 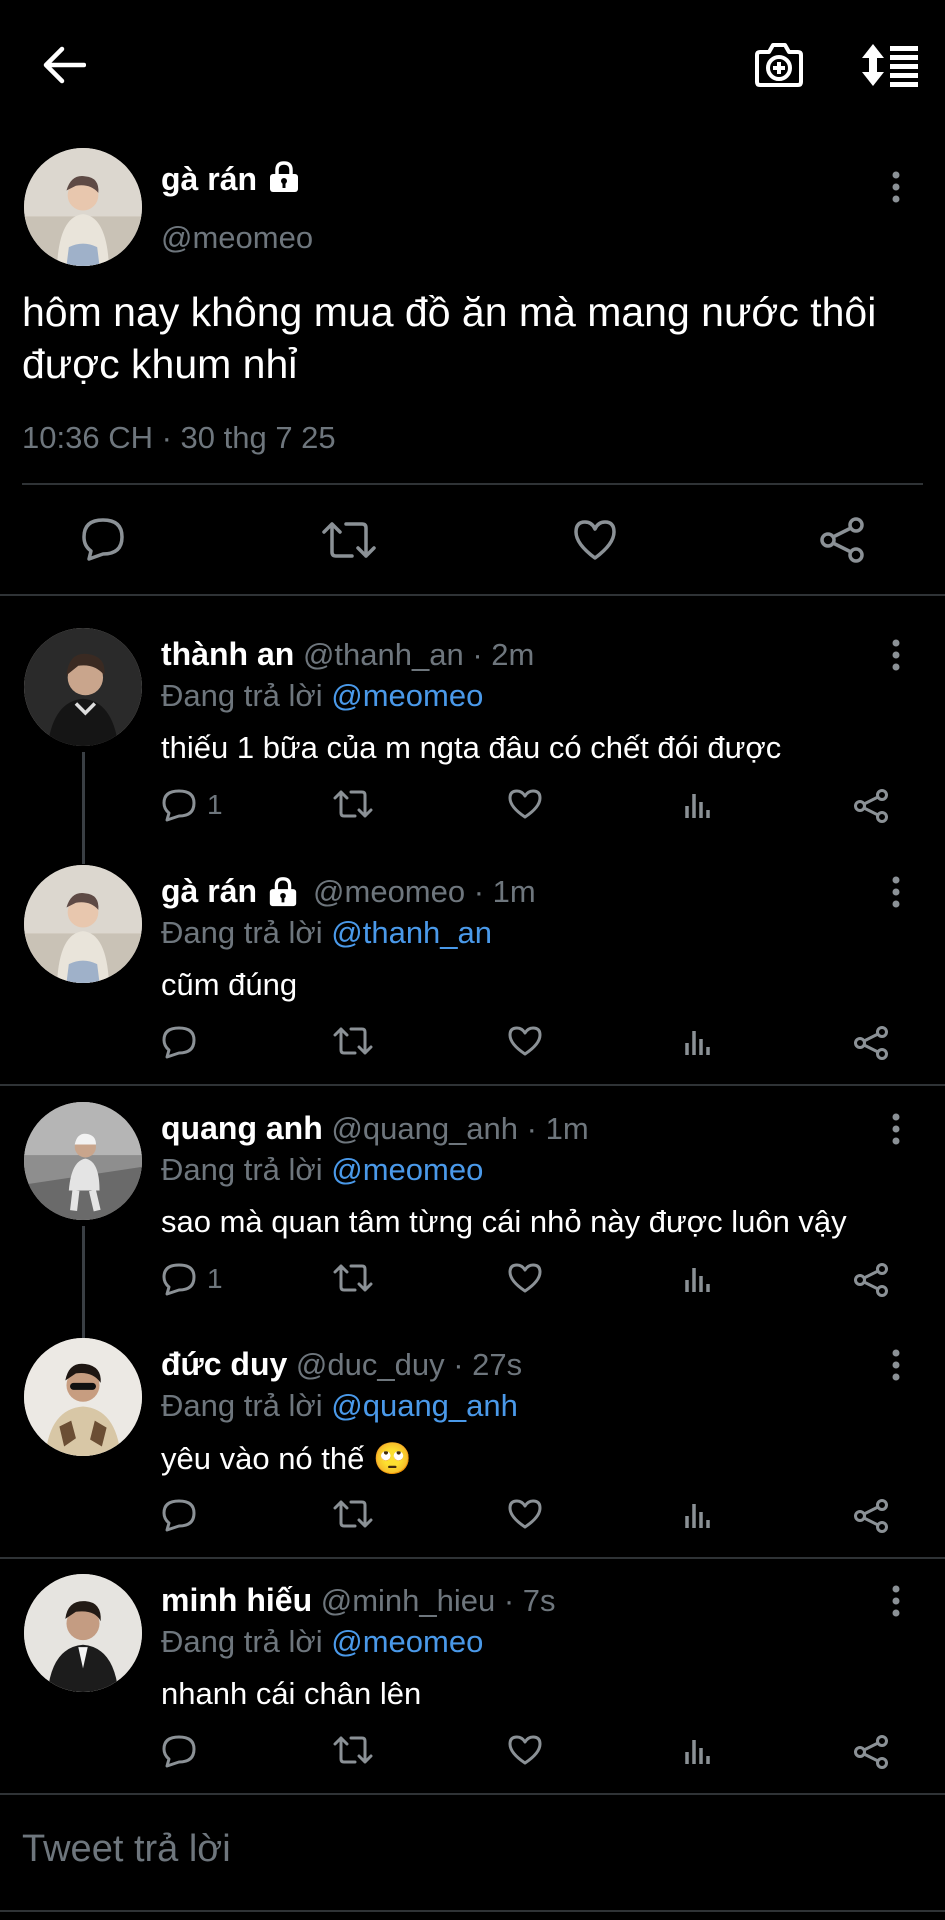 I want to click on reply-actions: 1, so click(x=526, y=1282).